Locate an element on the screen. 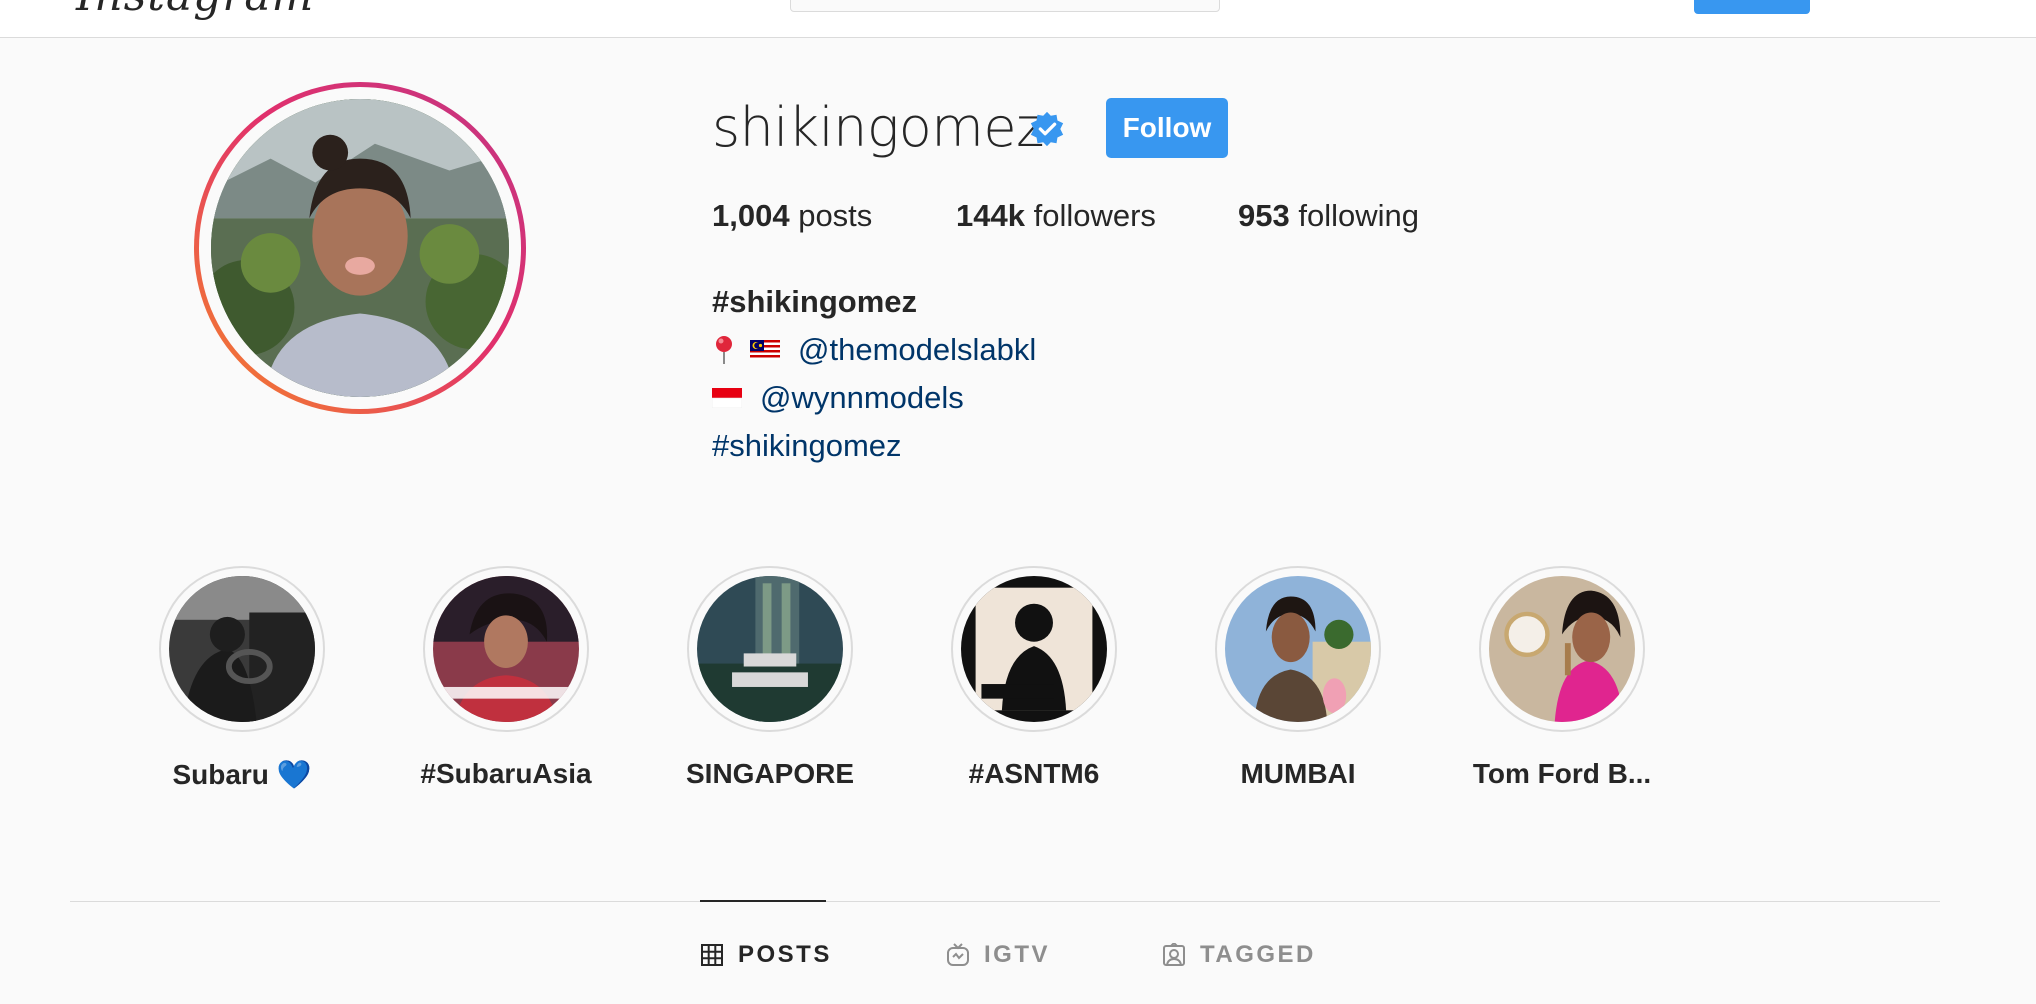 Image resolution: width=2036 pixels, height=1004 pixels. highlight-label: SINGAPORE is located at coordinates (770, 773).